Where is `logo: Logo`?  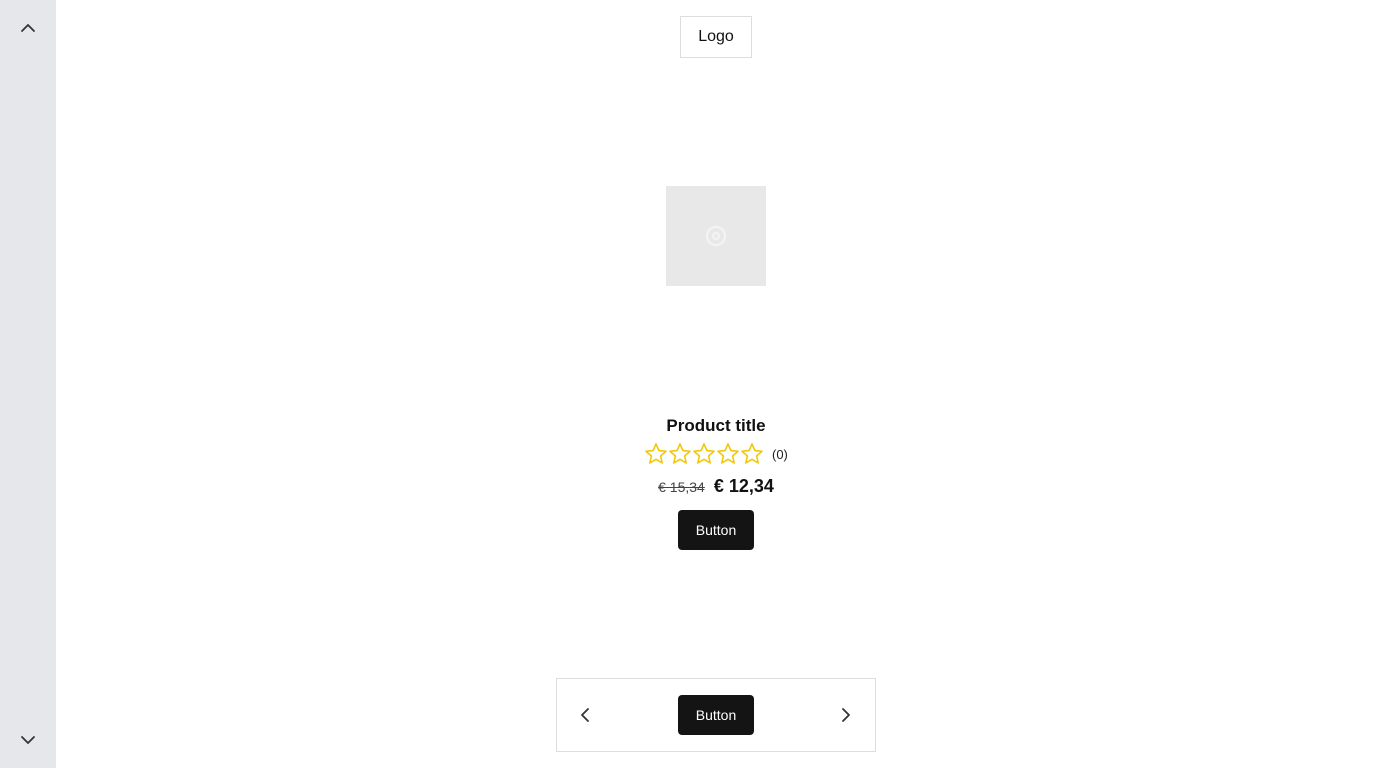 logo: Logo is located at coordinates (716, 37).